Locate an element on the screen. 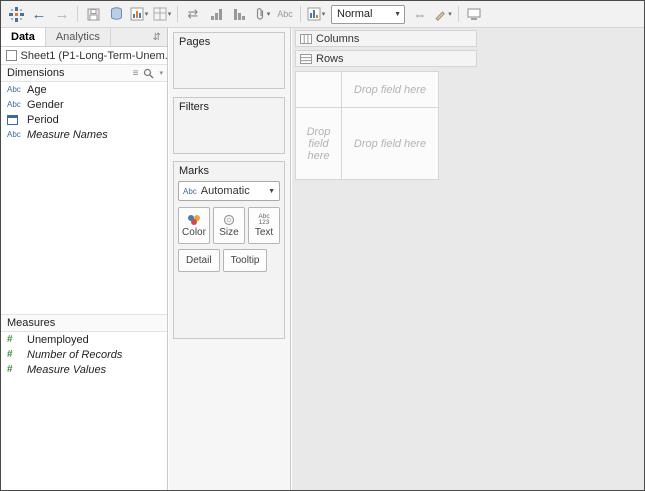 The width and height of the screenshot is (645, 491). redo-button: → is located at coordinates (62, 14).